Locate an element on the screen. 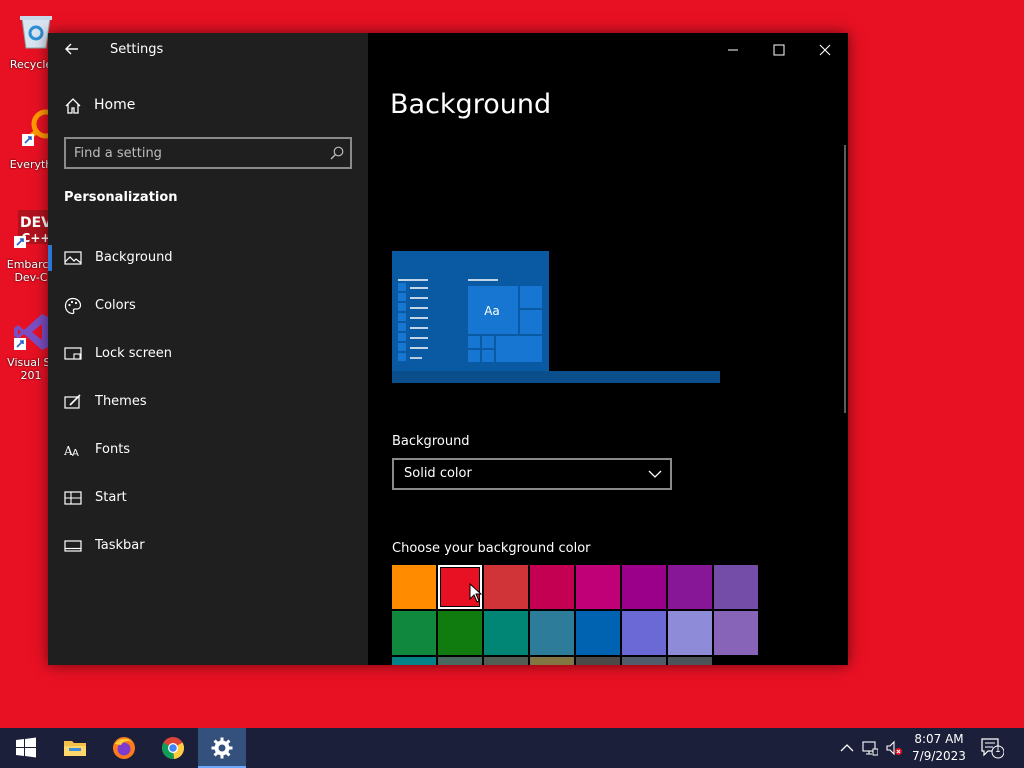 Image resolution: width=1024 pixels, height=768 pixels. sidebar-item-label: Background is located at coordinates (134, 257).